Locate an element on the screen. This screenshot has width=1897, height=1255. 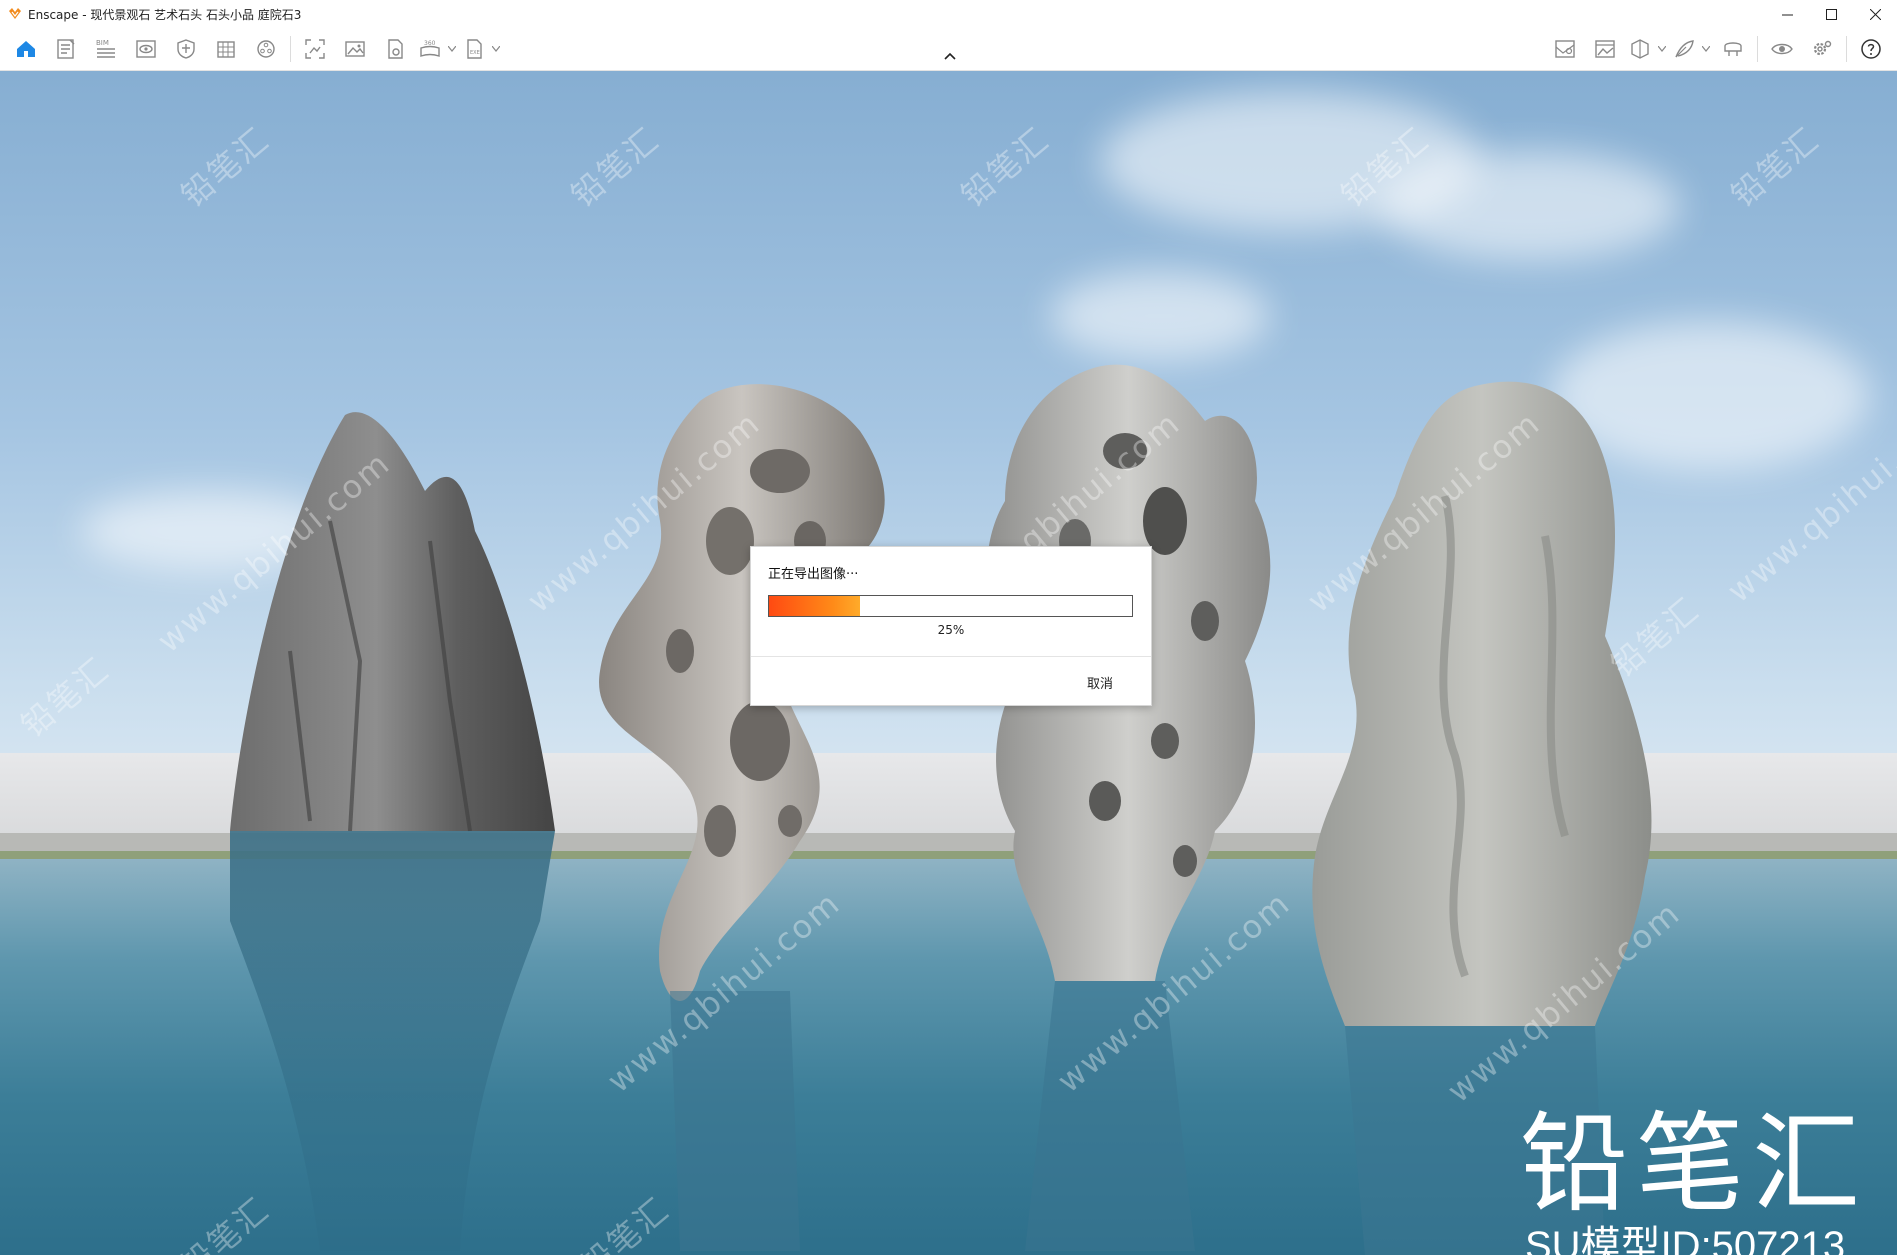
eye-icon is located at coordinates (1782, 49).